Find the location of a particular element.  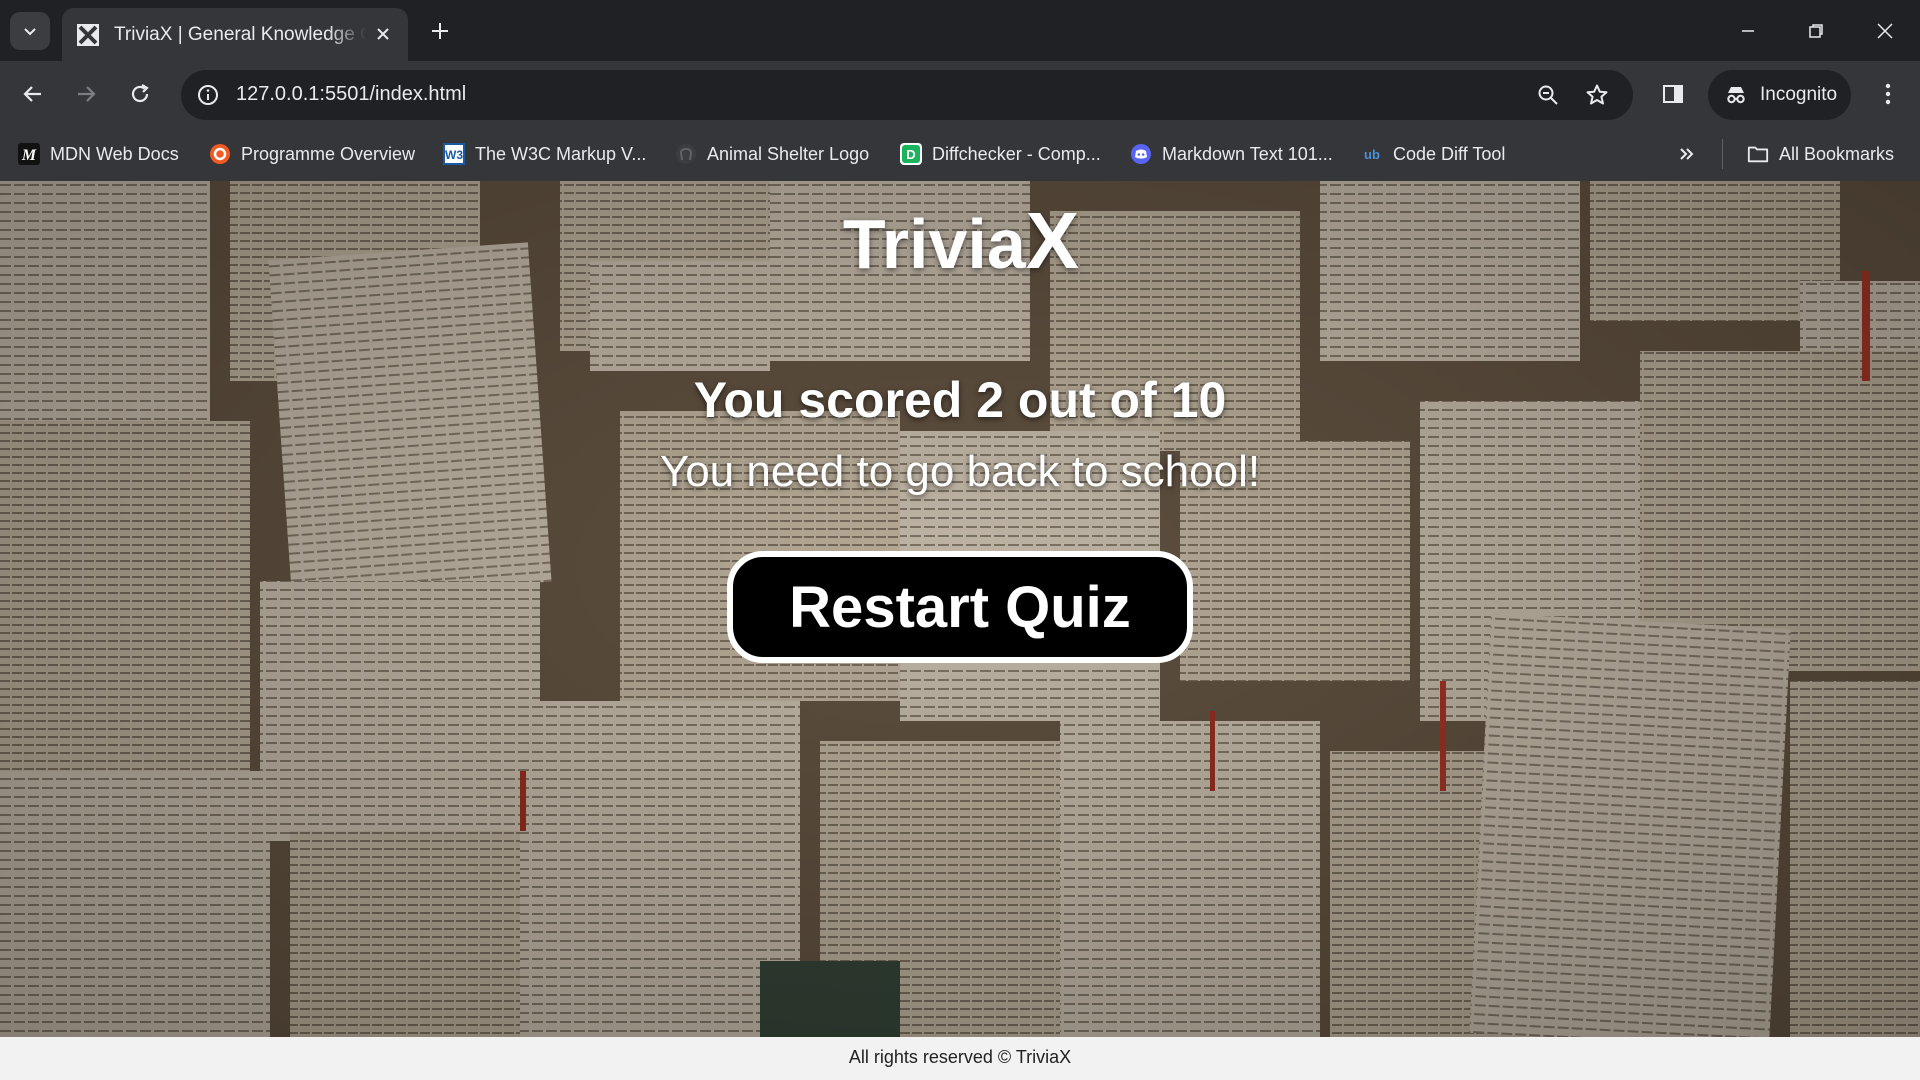

svg-text: D is located at coordinates (910, 154).